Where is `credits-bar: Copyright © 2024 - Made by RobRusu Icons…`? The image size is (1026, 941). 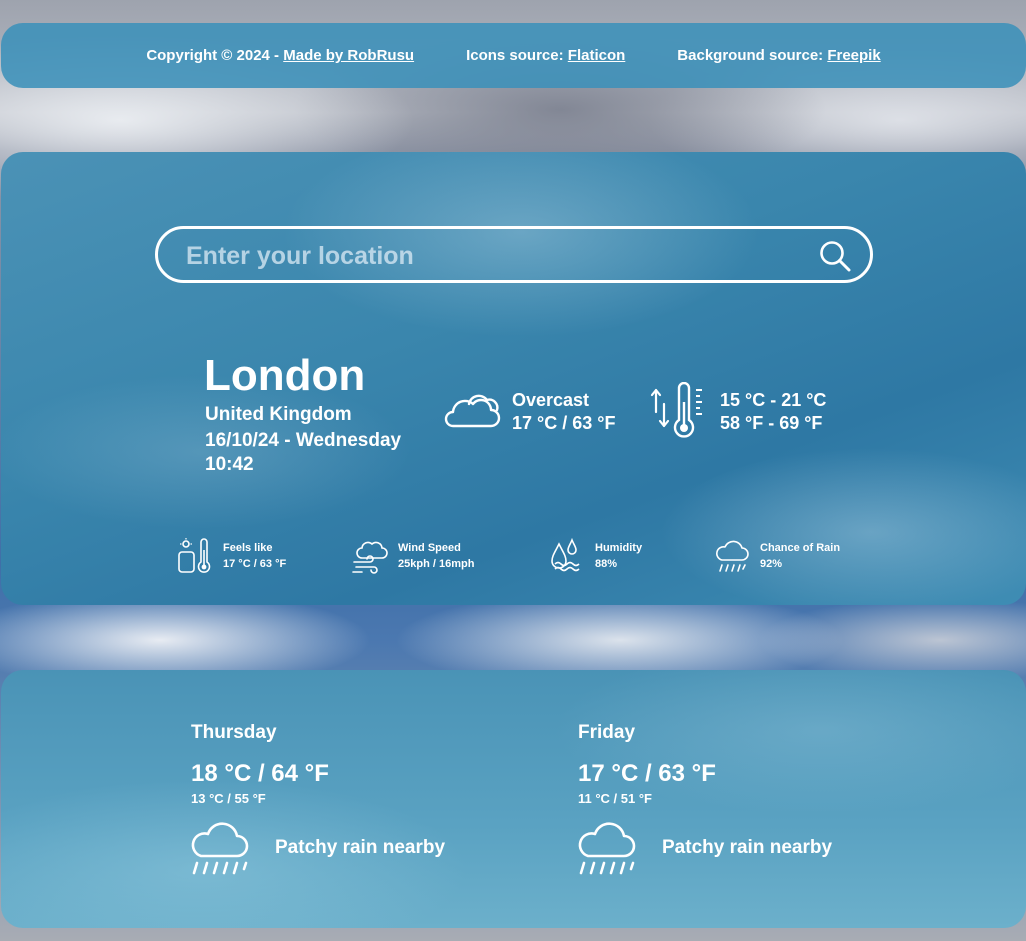 credits-bar: Copyright © 2024 - Made by RobRusu Icons… is located at coordinates (513, 55).